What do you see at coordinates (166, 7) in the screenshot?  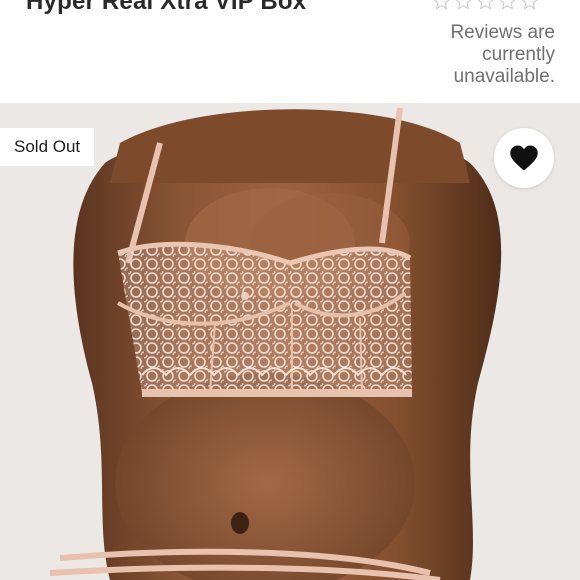 I see `product-title: Hyper Real Xtra VIP Box` at bounding box center [166, 7].